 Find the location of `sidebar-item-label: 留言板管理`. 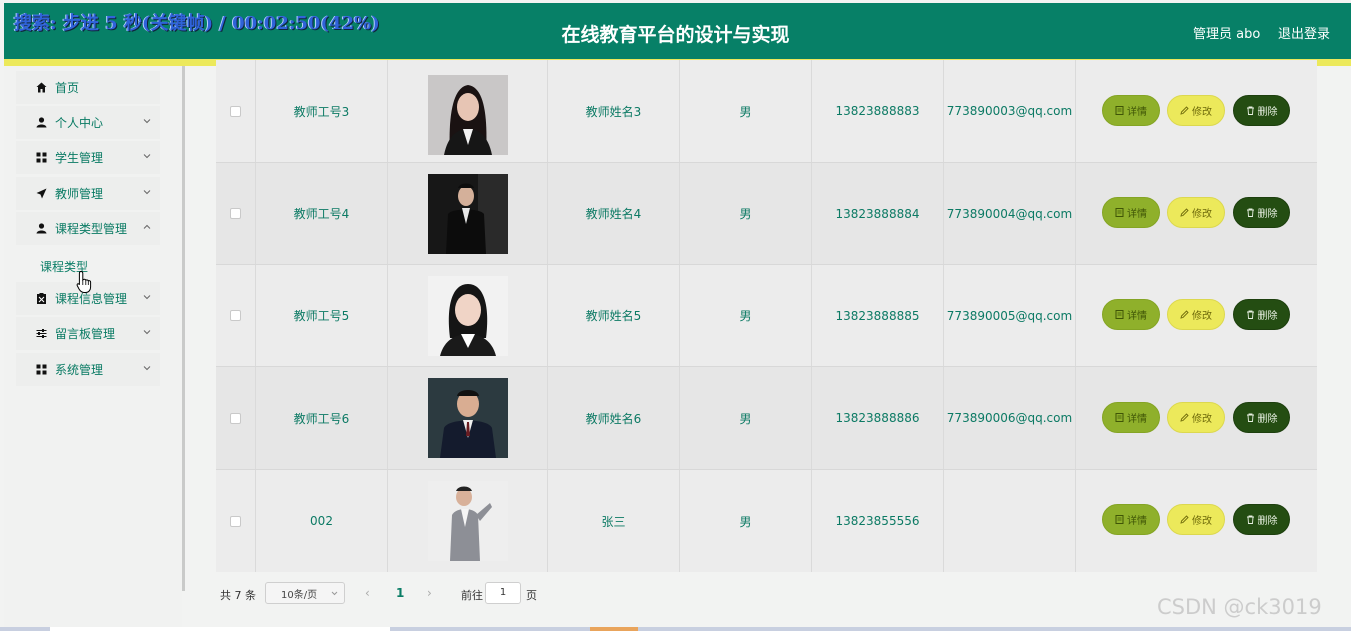

sidebar-item-label: 留言板管理 is located at coordinates (85, 334).